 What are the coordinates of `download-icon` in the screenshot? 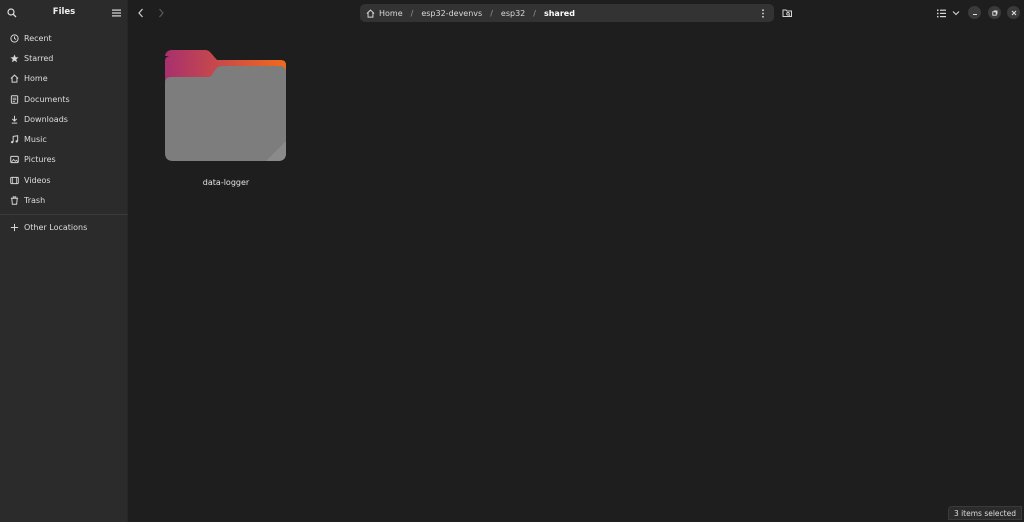 It's located at (14, 119).